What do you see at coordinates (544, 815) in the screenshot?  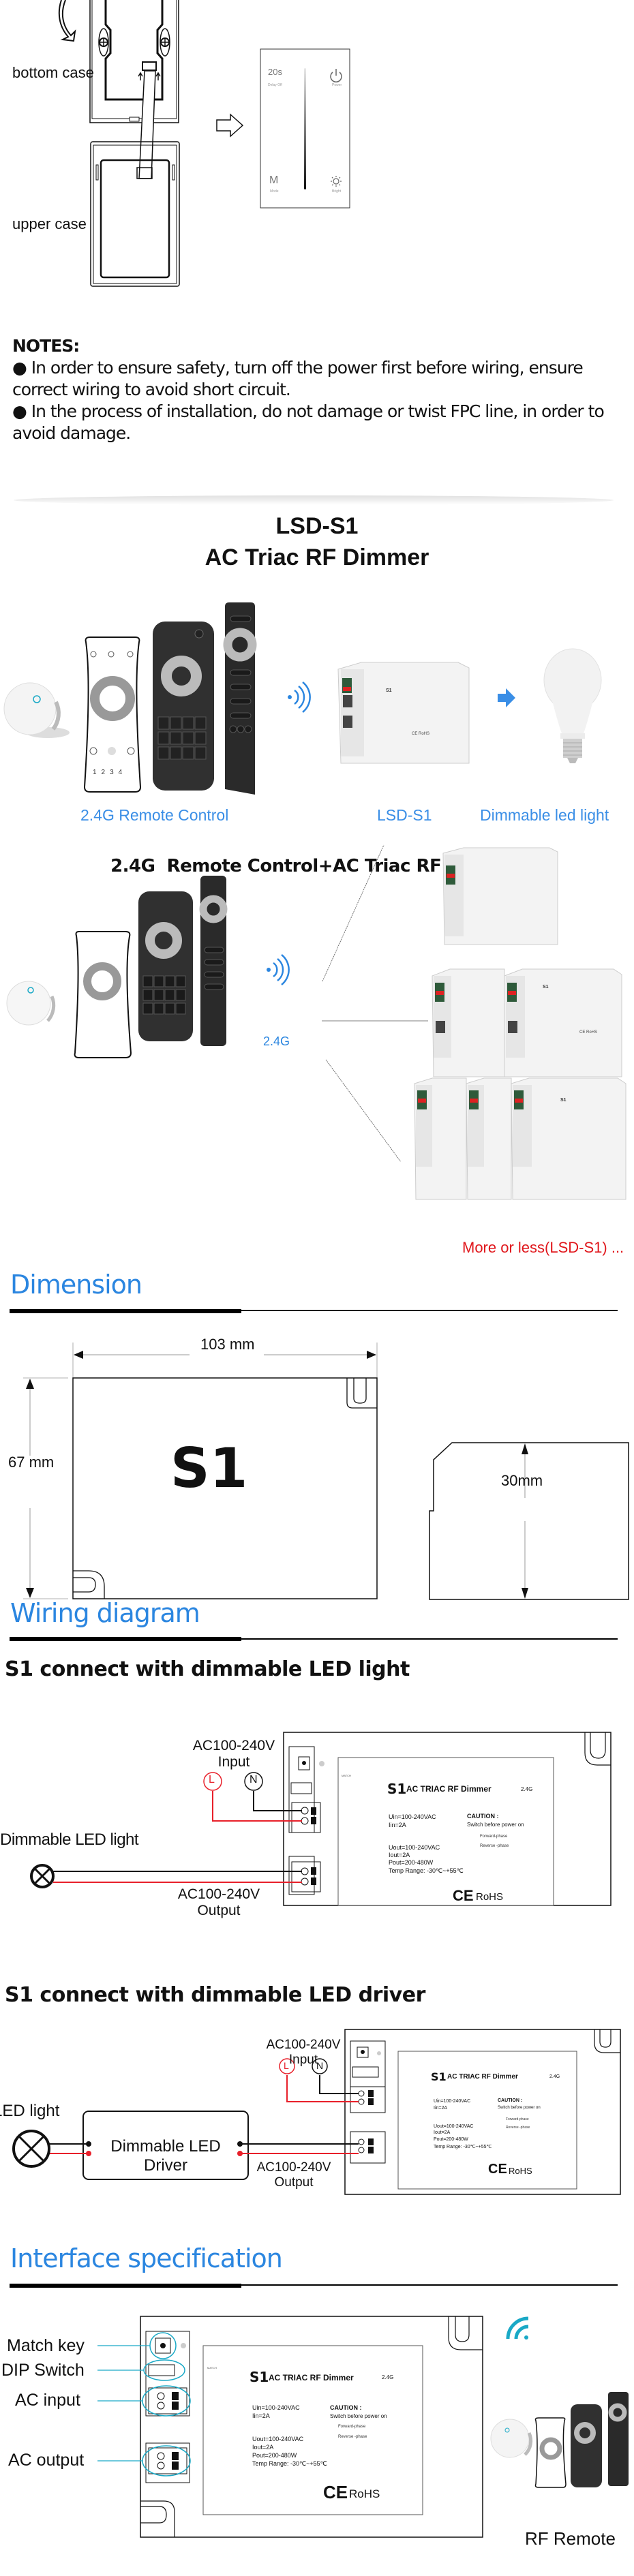 I see `caption-dimmable-light: Dimmable led light` at bounding box center [544, 815].